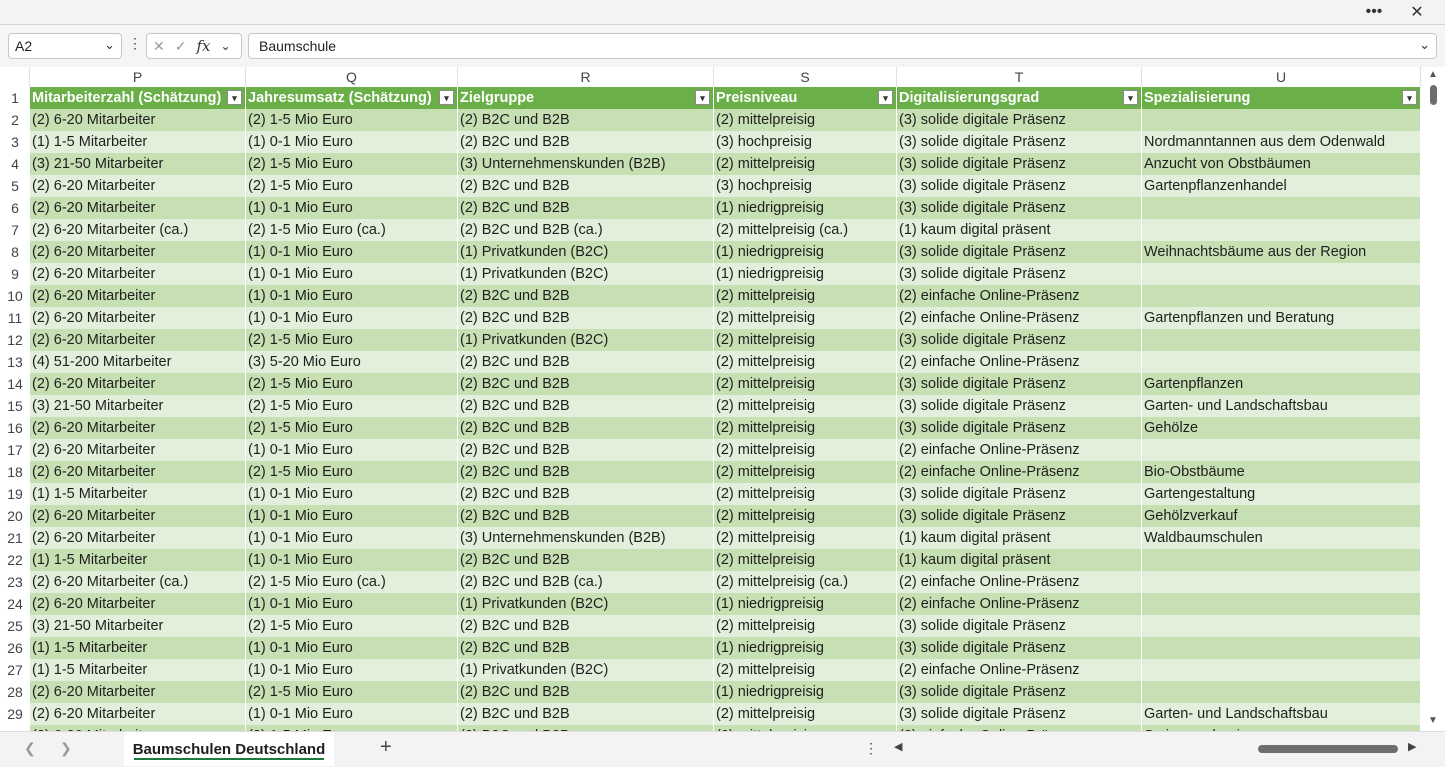 The height and width of the screenshot is (767, 1445). What do you see at coordinates (805, 77) in the screenshot?
I see `column-header-s: S` at bounding box center [805, 77].